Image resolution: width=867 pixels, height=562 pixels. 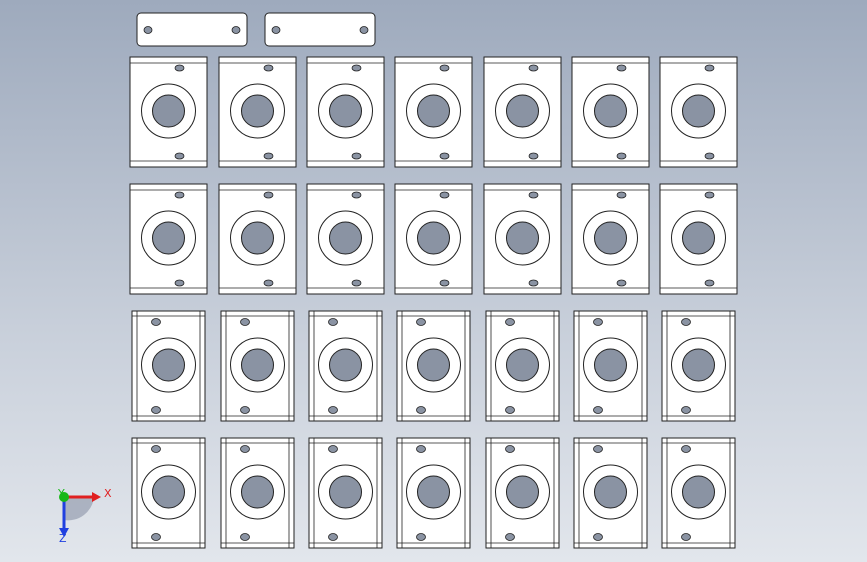 What do you see at coordinates (148, 30) in the screenshot?
I see `top-plate-left-hole-left` at bounding box center [148, 30].